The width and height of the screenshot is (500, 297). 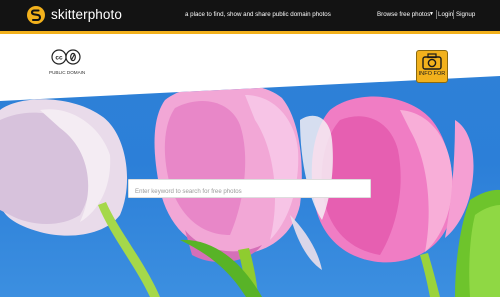 I want to click on skitterphoto-logo-icon, so click(x=36, y=15).